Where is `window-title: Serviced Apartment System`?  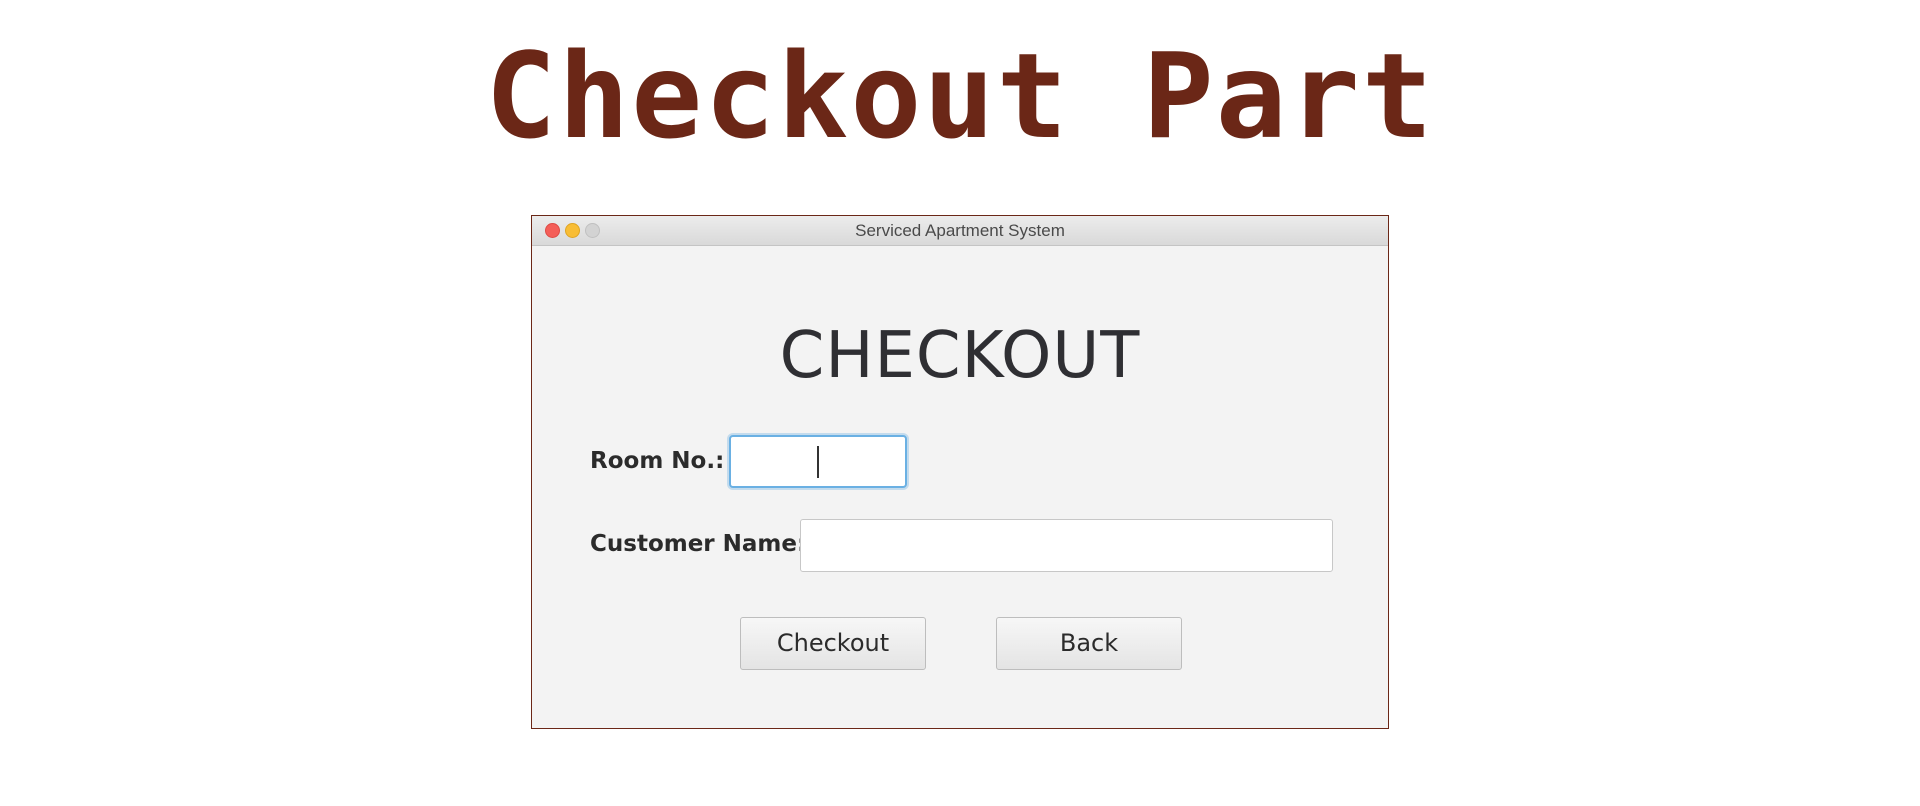 window-title: Serviced Apartment System is located at coordinates (960, 230).